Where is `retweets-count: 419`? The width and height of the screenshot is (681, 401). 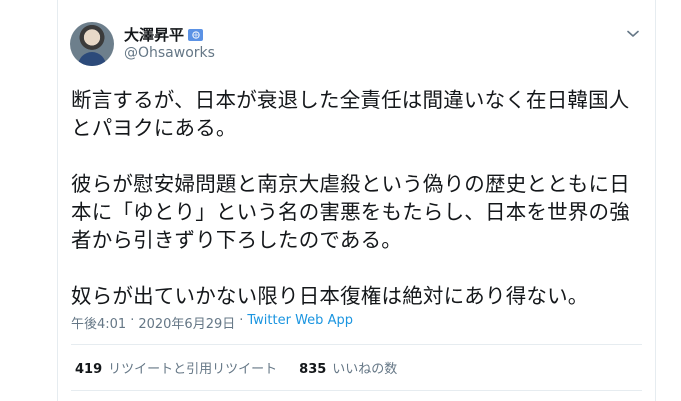
retweets-count: 419 is located at coordinates (89, 369).